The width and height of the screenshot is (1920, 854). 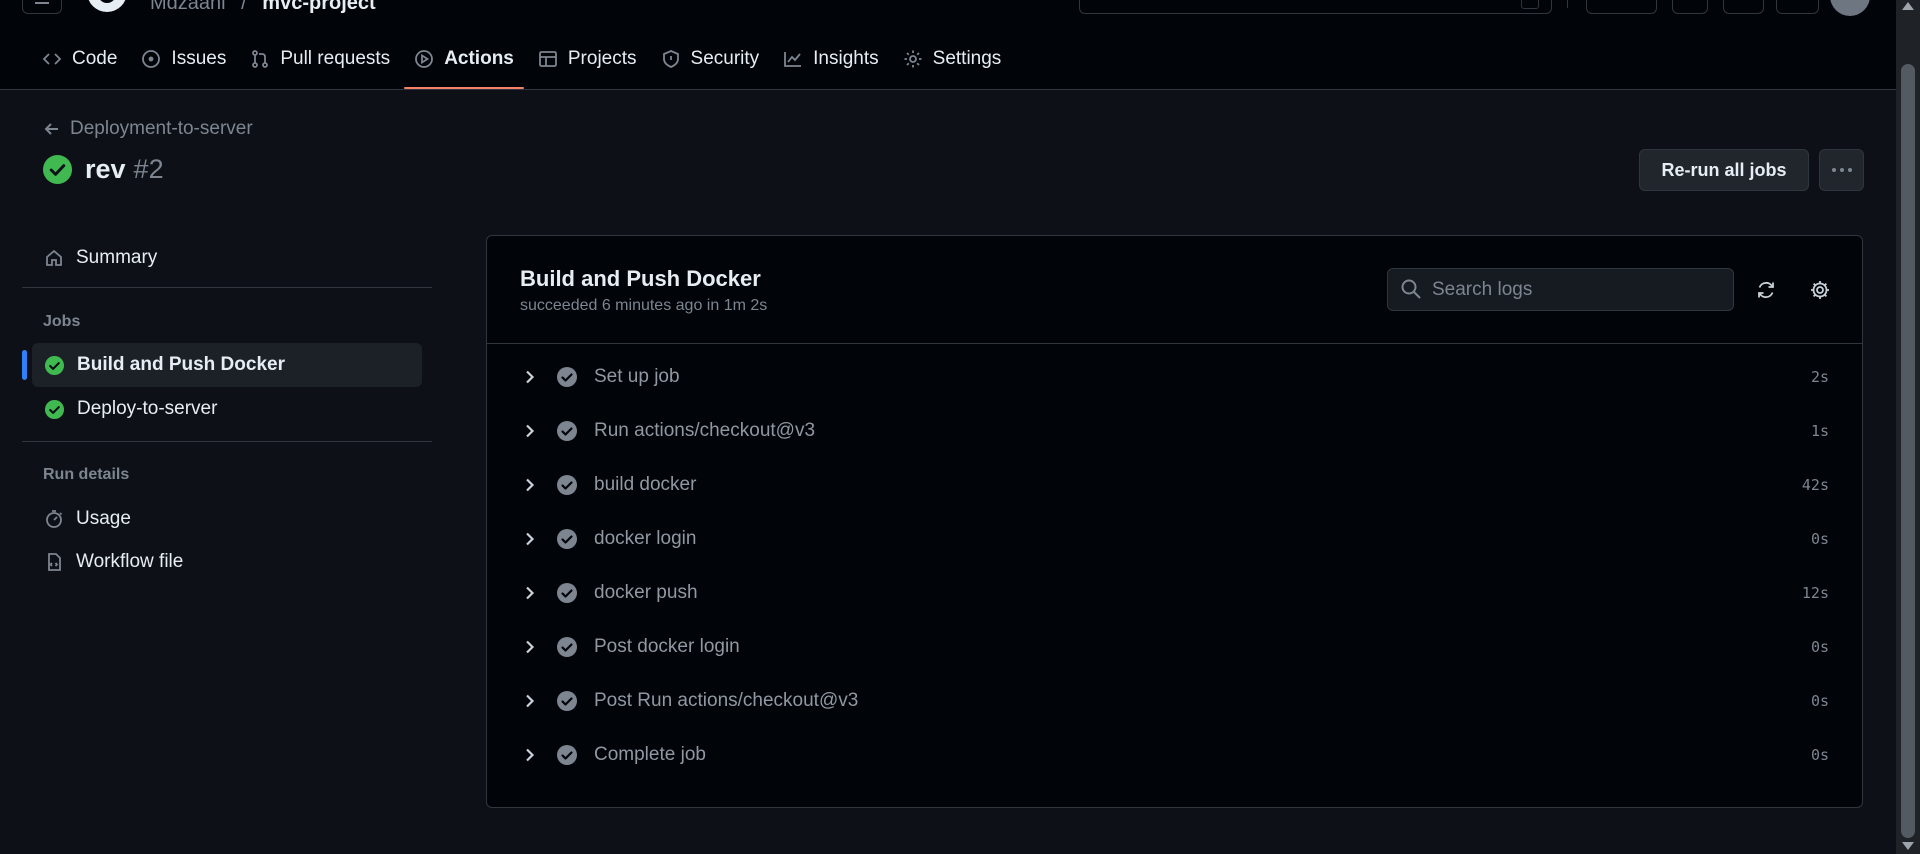 What do you see at coordinates (24, 365) in the screenshot?
I see `selected-indicator` at bounding box center [24, 365].